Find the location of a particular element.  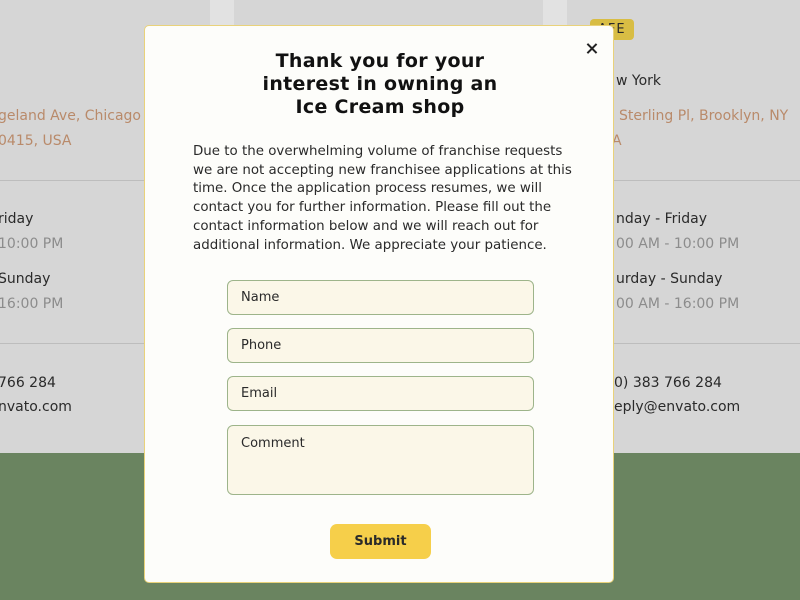

modal-title-line1: Thank you for your is located at coordinates (380, 61).